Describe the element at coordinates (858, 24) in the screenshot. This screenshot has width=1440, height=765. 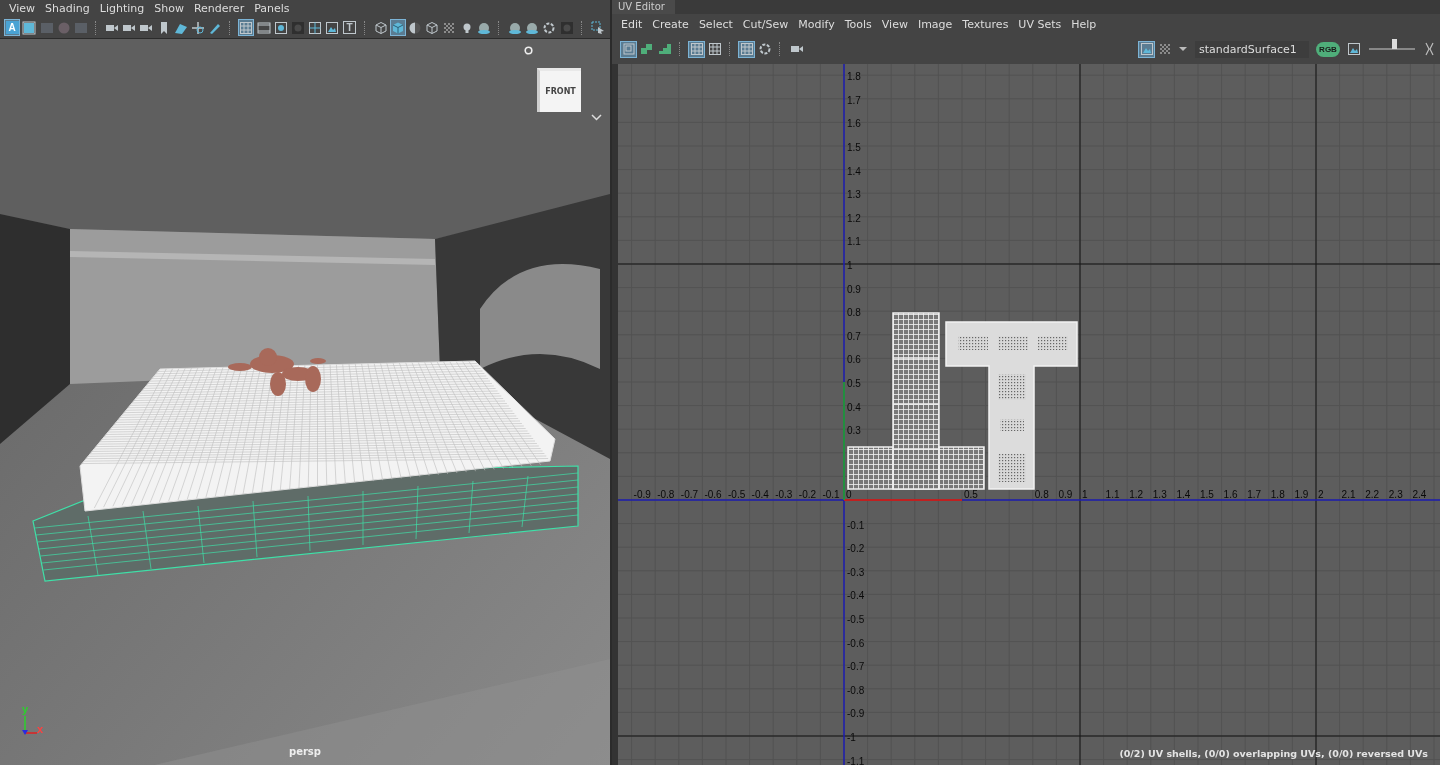
I see `menu-item: Tools` at that location.